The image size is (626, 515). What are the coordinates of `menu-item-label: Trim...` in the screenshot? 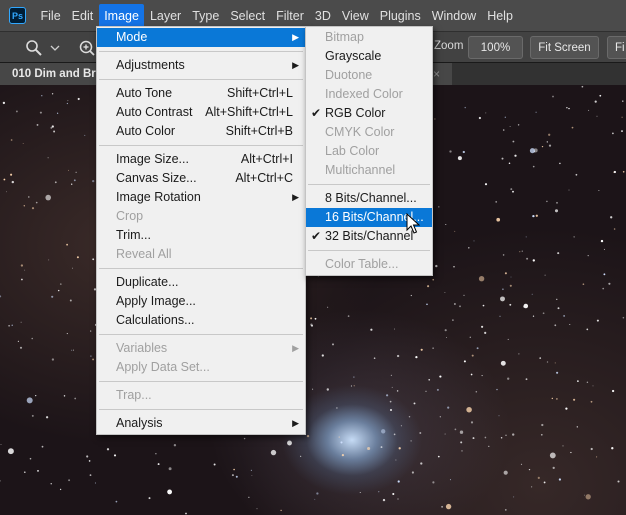 It's located at (133, 235).